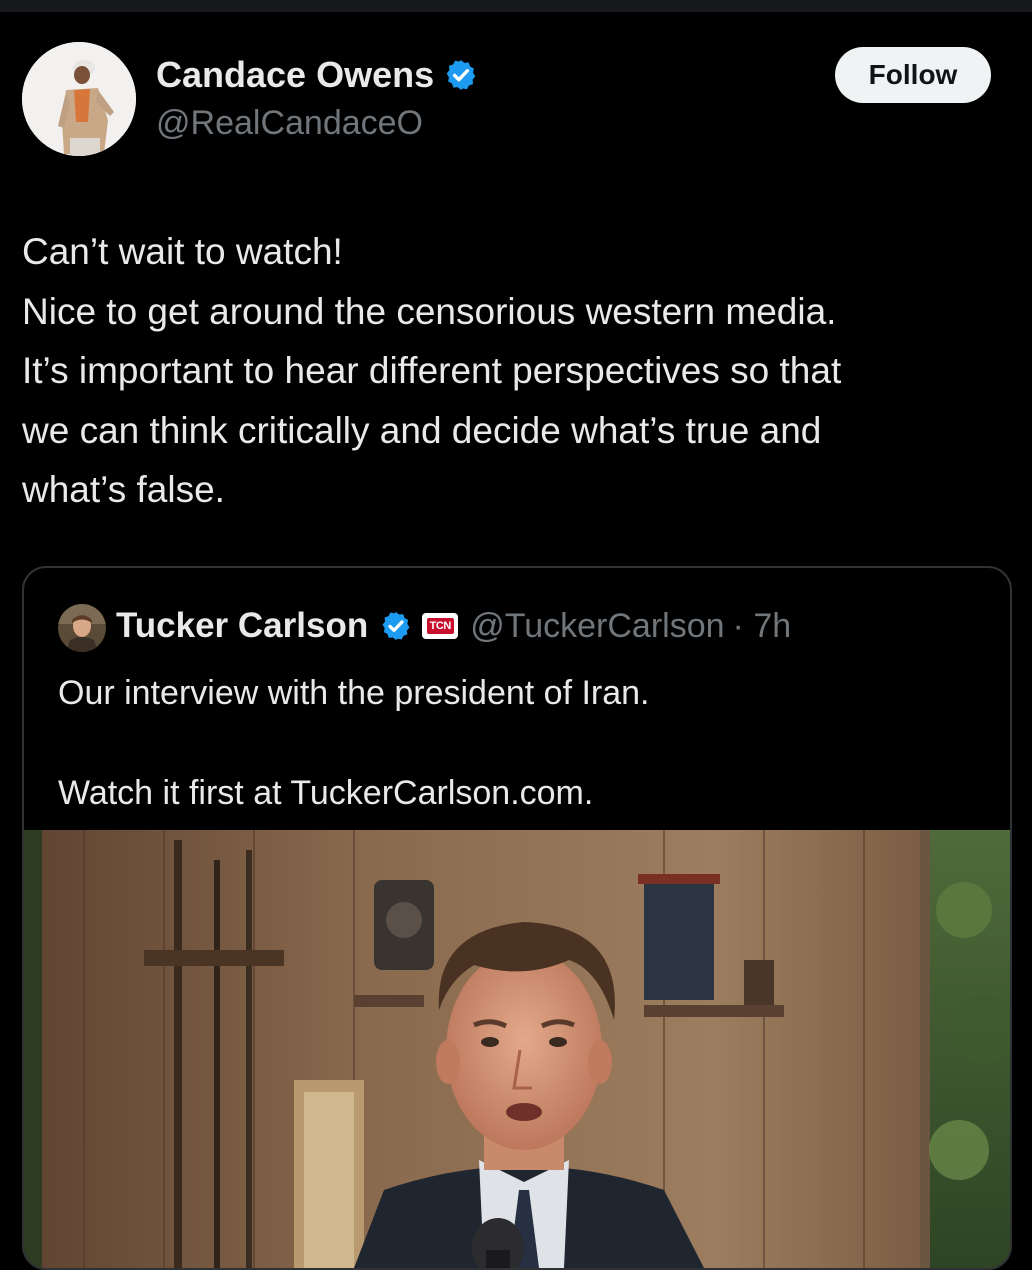 The height and width of the screenshot is (1270, 1032). I want to click on affiliate-badge-label: TCN, so click(440, 626).